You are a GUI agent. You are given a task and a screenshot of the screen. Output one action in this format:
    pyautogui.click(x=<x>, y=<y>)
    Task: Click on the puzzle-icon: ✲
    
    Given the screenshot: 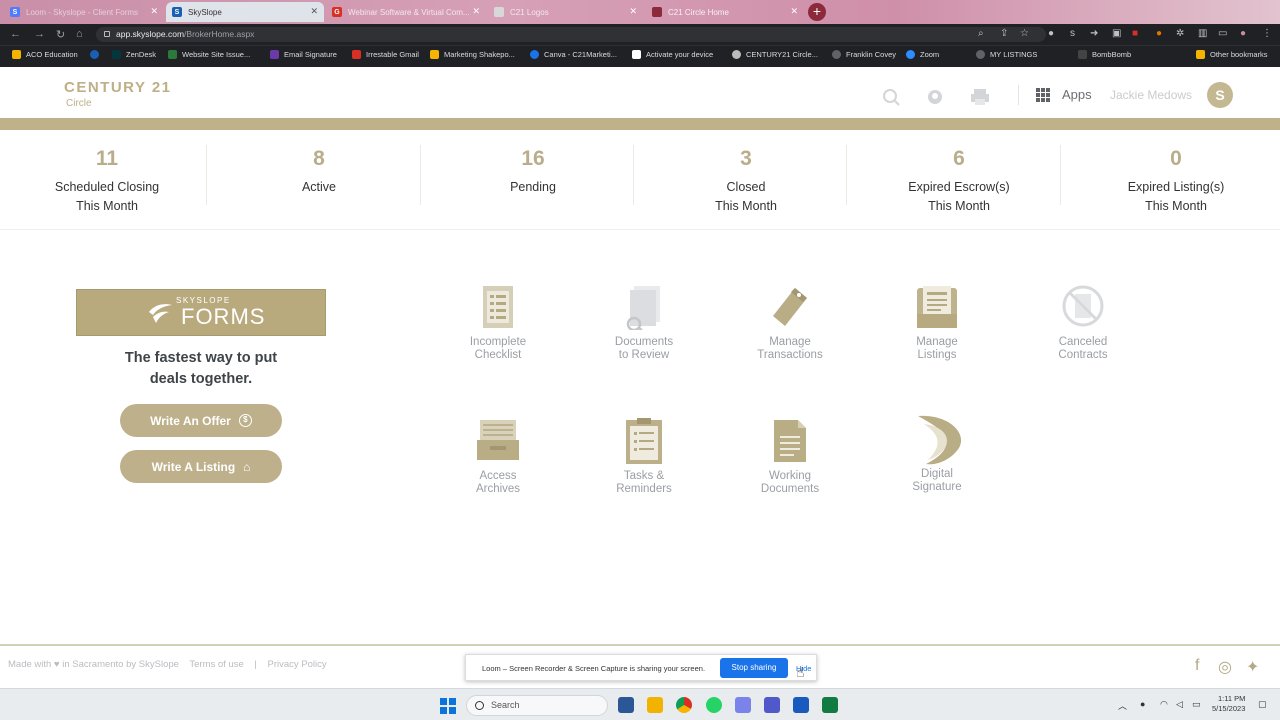 What is the action you would take?
    pyautogui.click(x=1180, y=33)
    